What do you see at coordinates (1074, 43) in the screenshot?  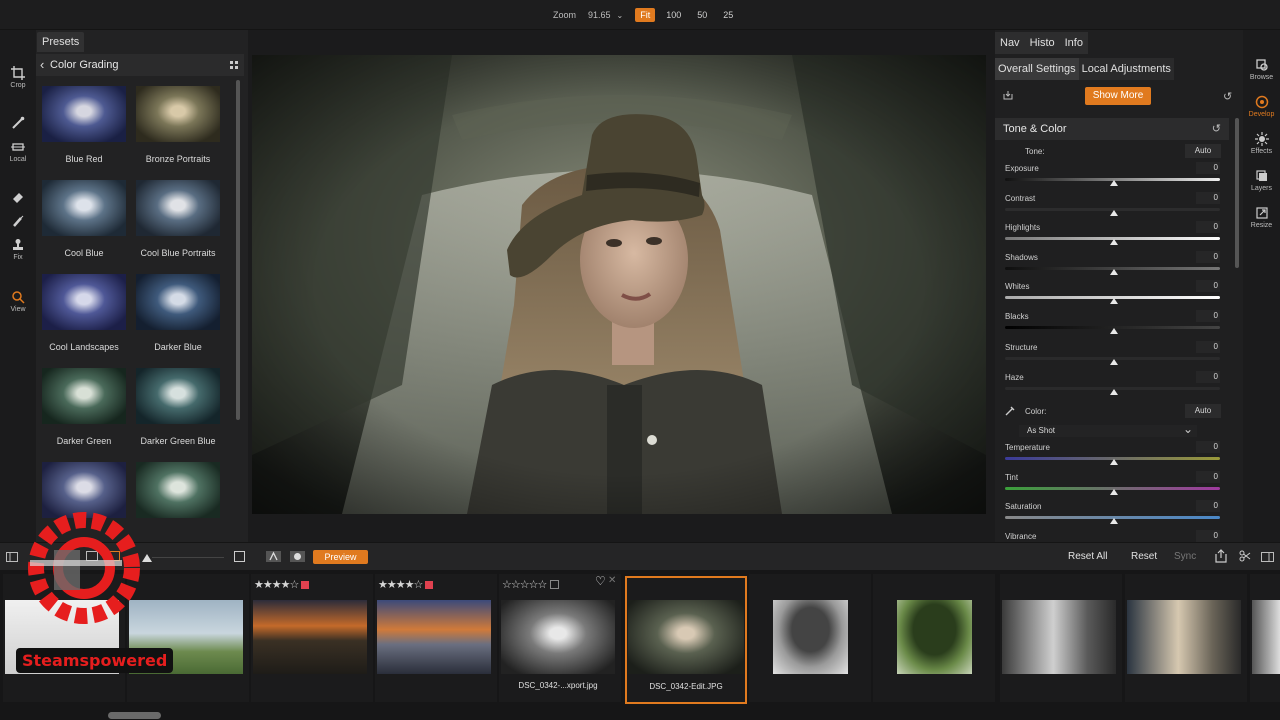 I see `tab-info: Info` at bounding box center [1074, 43].